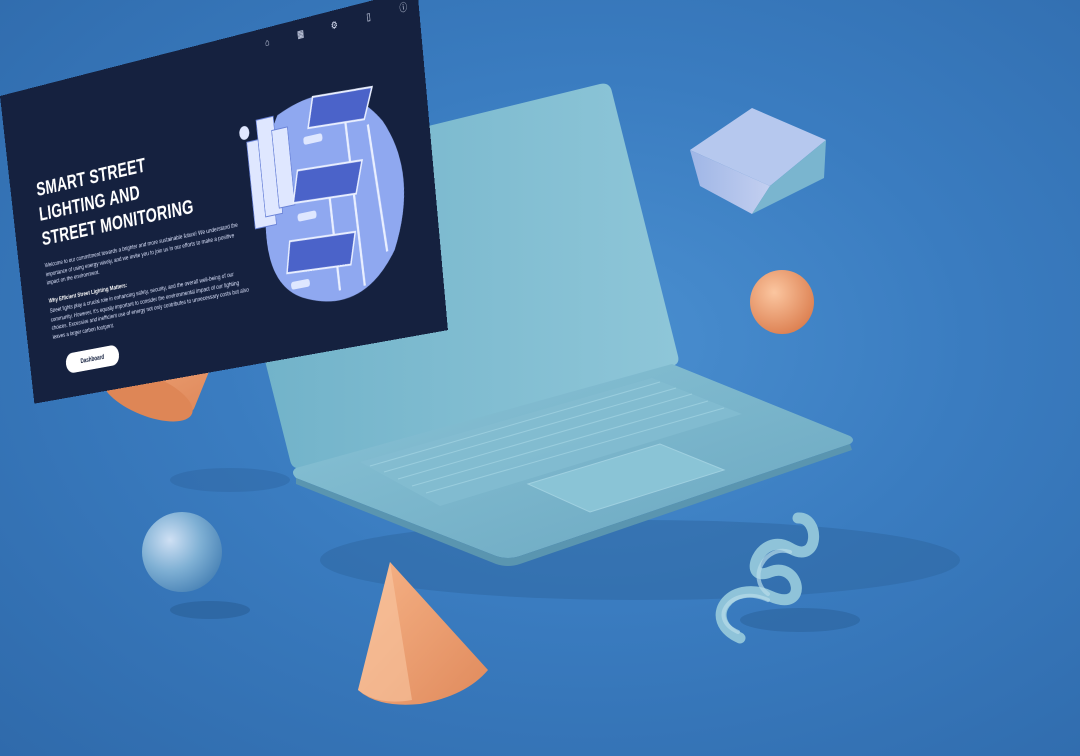 The height and width of the screenshot is (756, 1080). What do you see at coordinates (334, 26) in the screenshot?
I see `network-icon: ⚙` at bounding box center [334, 26].